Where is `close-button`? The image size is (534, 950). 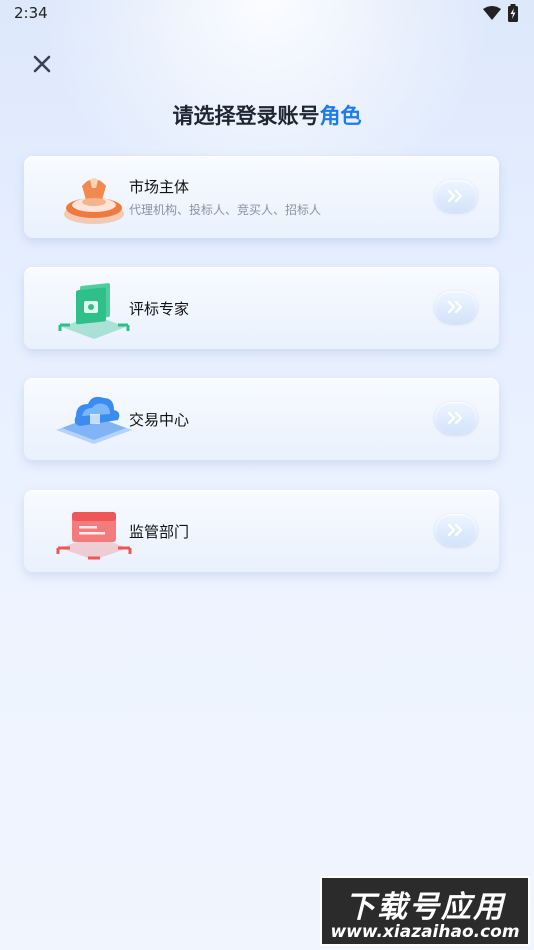
close-button is located at coordinates (42, 64).